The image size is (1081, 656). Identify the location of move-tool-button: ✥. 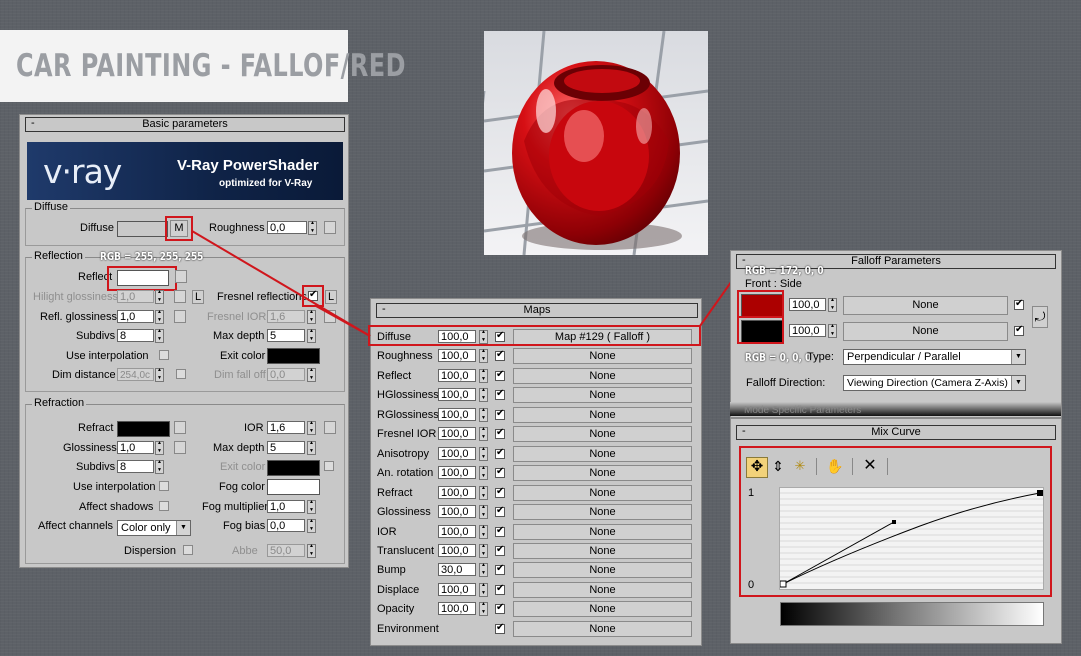
(757, 467).